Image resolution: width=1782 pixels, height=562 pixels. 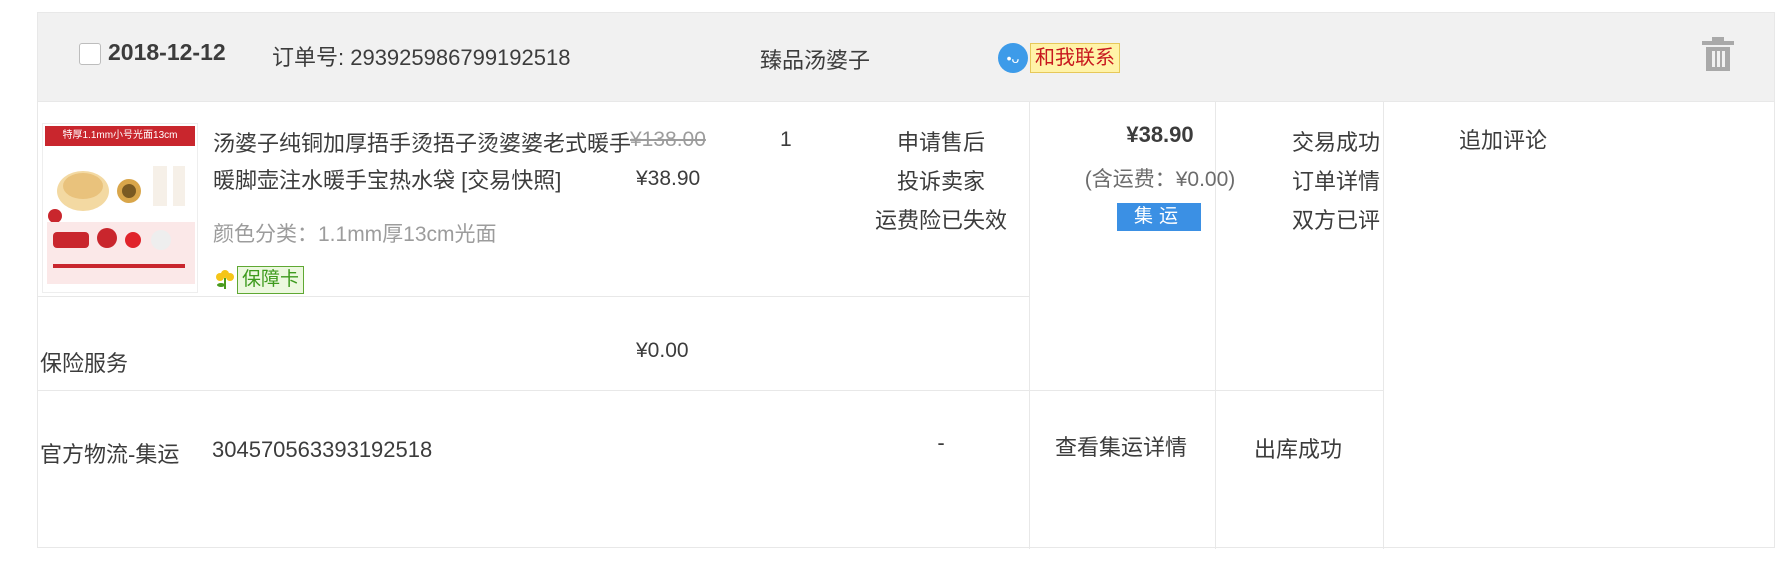 I want to click on view-consolidation-details-link: 查看集运详情, so click(x=1121, y=446).